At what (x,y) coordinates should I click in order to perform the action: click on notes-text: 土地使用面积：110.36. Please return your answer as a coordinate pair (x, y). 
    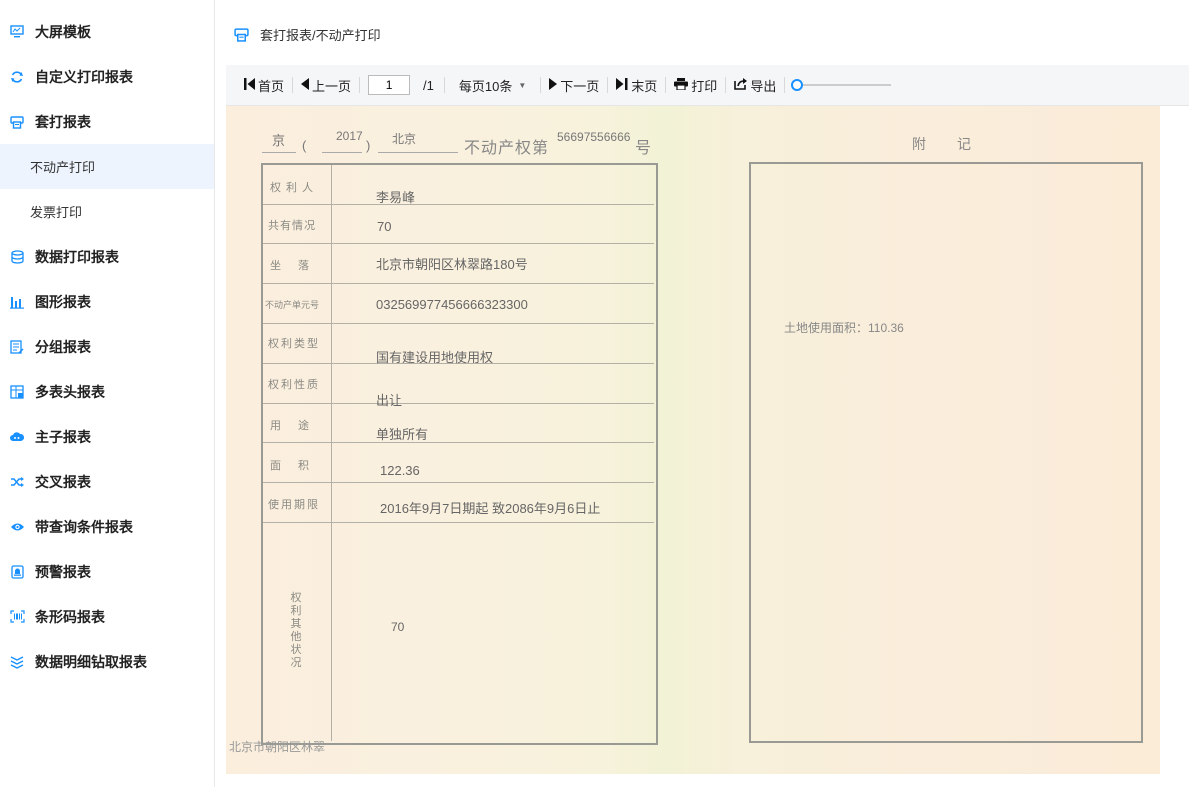
    Looking at the image, I should click on (844, 328).